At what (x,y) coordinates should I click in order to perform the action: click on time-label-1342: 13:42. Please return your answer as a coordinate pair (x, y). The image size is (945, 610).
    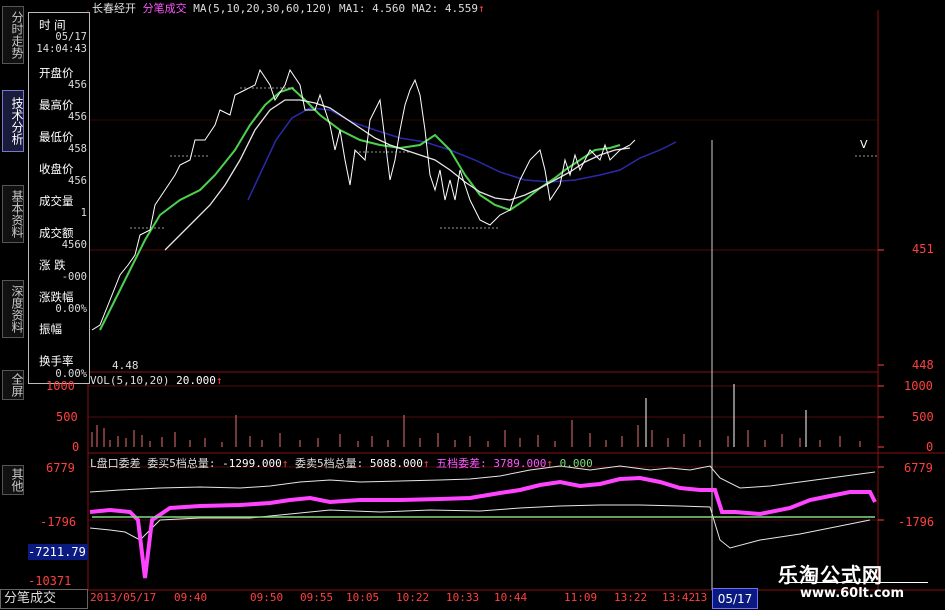
    Looking at the image, I should click on (679, 597).